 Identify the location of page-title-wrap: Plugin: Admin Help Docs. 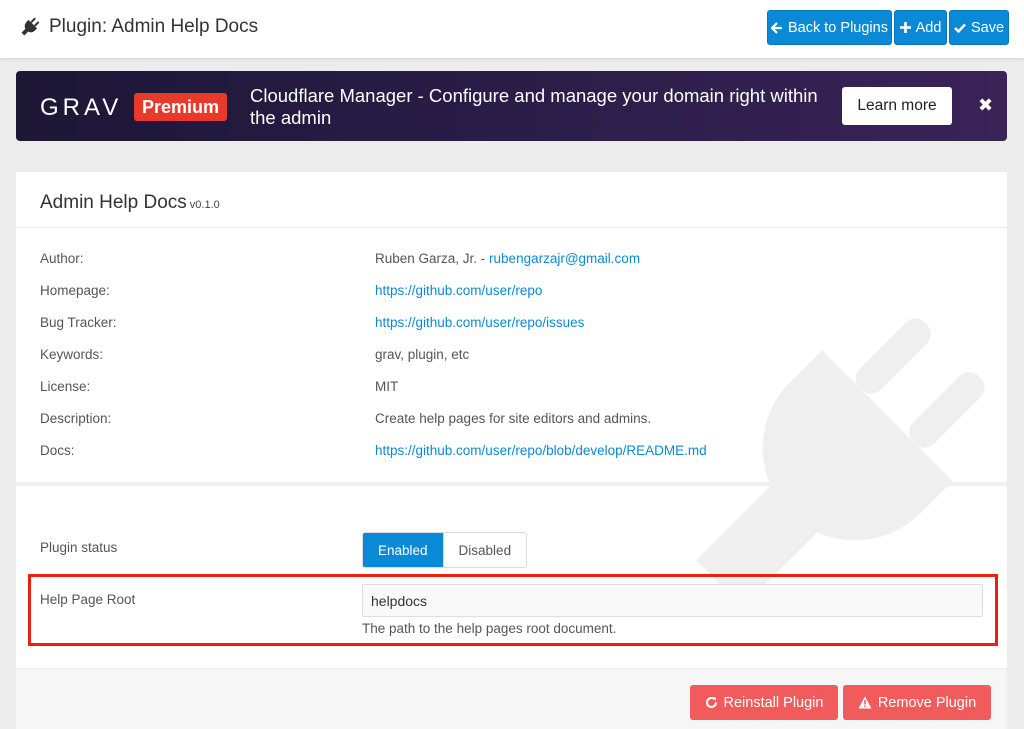
(139, 27).